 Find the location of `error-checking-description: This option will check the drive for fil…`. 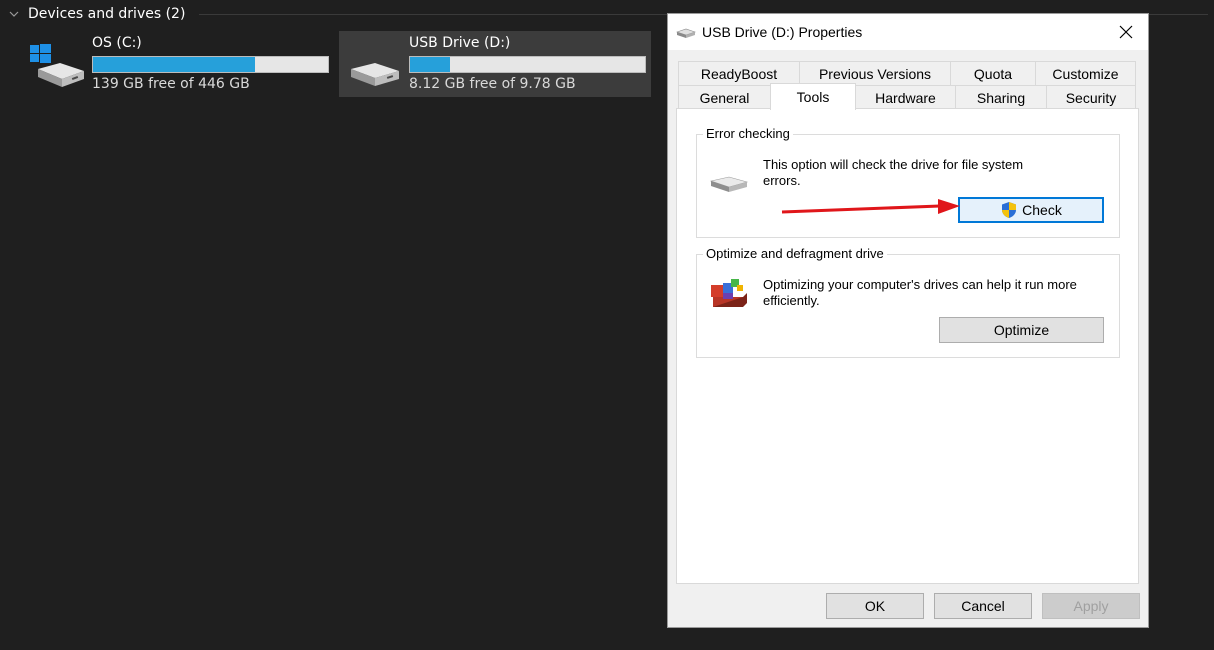

error-checking-description: This option will check the drive for fil… is located at coordinates (893, 172).